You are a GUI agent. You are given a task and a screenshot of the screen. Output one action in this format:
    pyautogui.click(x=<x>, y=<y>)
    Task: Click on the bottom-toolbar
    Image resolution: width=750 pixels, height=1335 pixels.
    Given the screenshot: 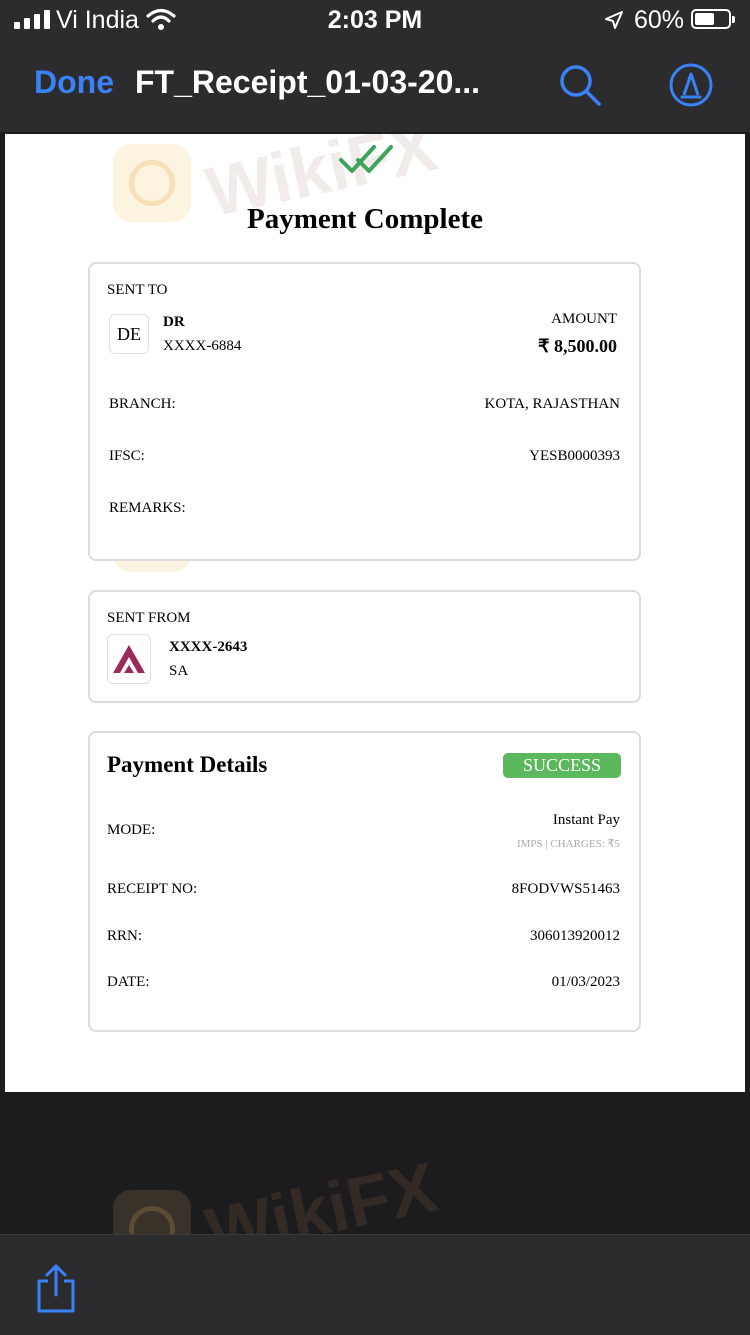 What is the action you would take?
    pyautogui.click(x=375, y=1284)
    